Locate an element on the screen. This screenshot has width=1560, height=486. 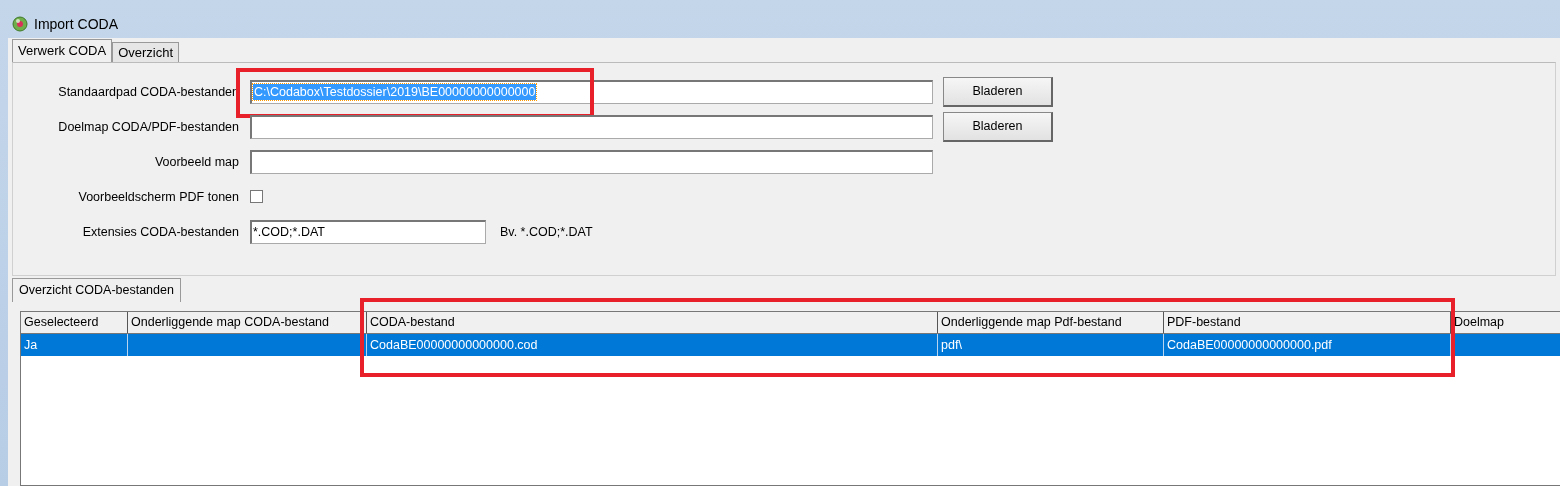
column-header: CODA-bestand is located at coordinates (652, 322).